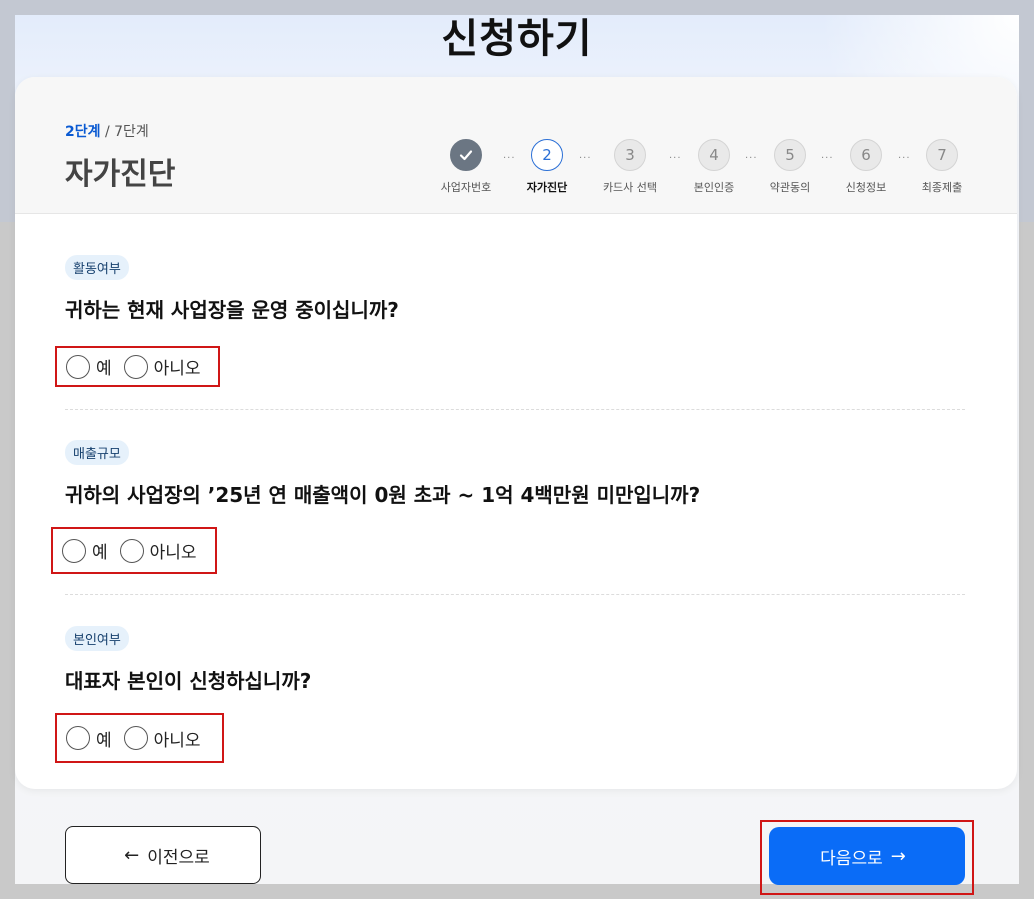 This screenshot has width=1034, height=899. Describe the element at coordinates (790, 155) in the screenshot. I see `step-5-circle: 5` at that location.